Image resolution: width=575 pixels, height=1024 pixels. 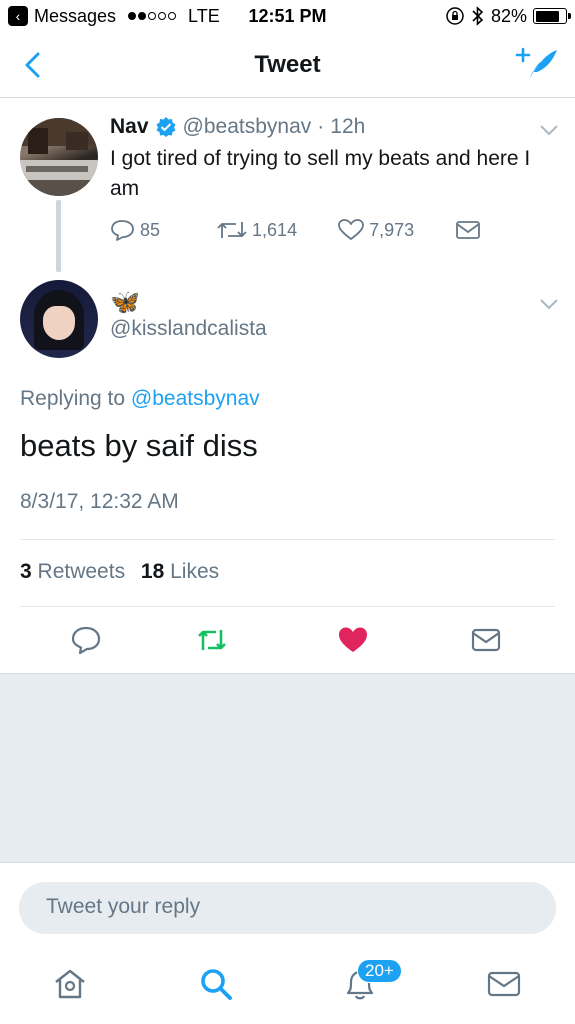 What do you see at coordinates (195, 398) in the screenshot?
I see `replying-handle-link: @beatsbynav` at bounding box center [195, 398].